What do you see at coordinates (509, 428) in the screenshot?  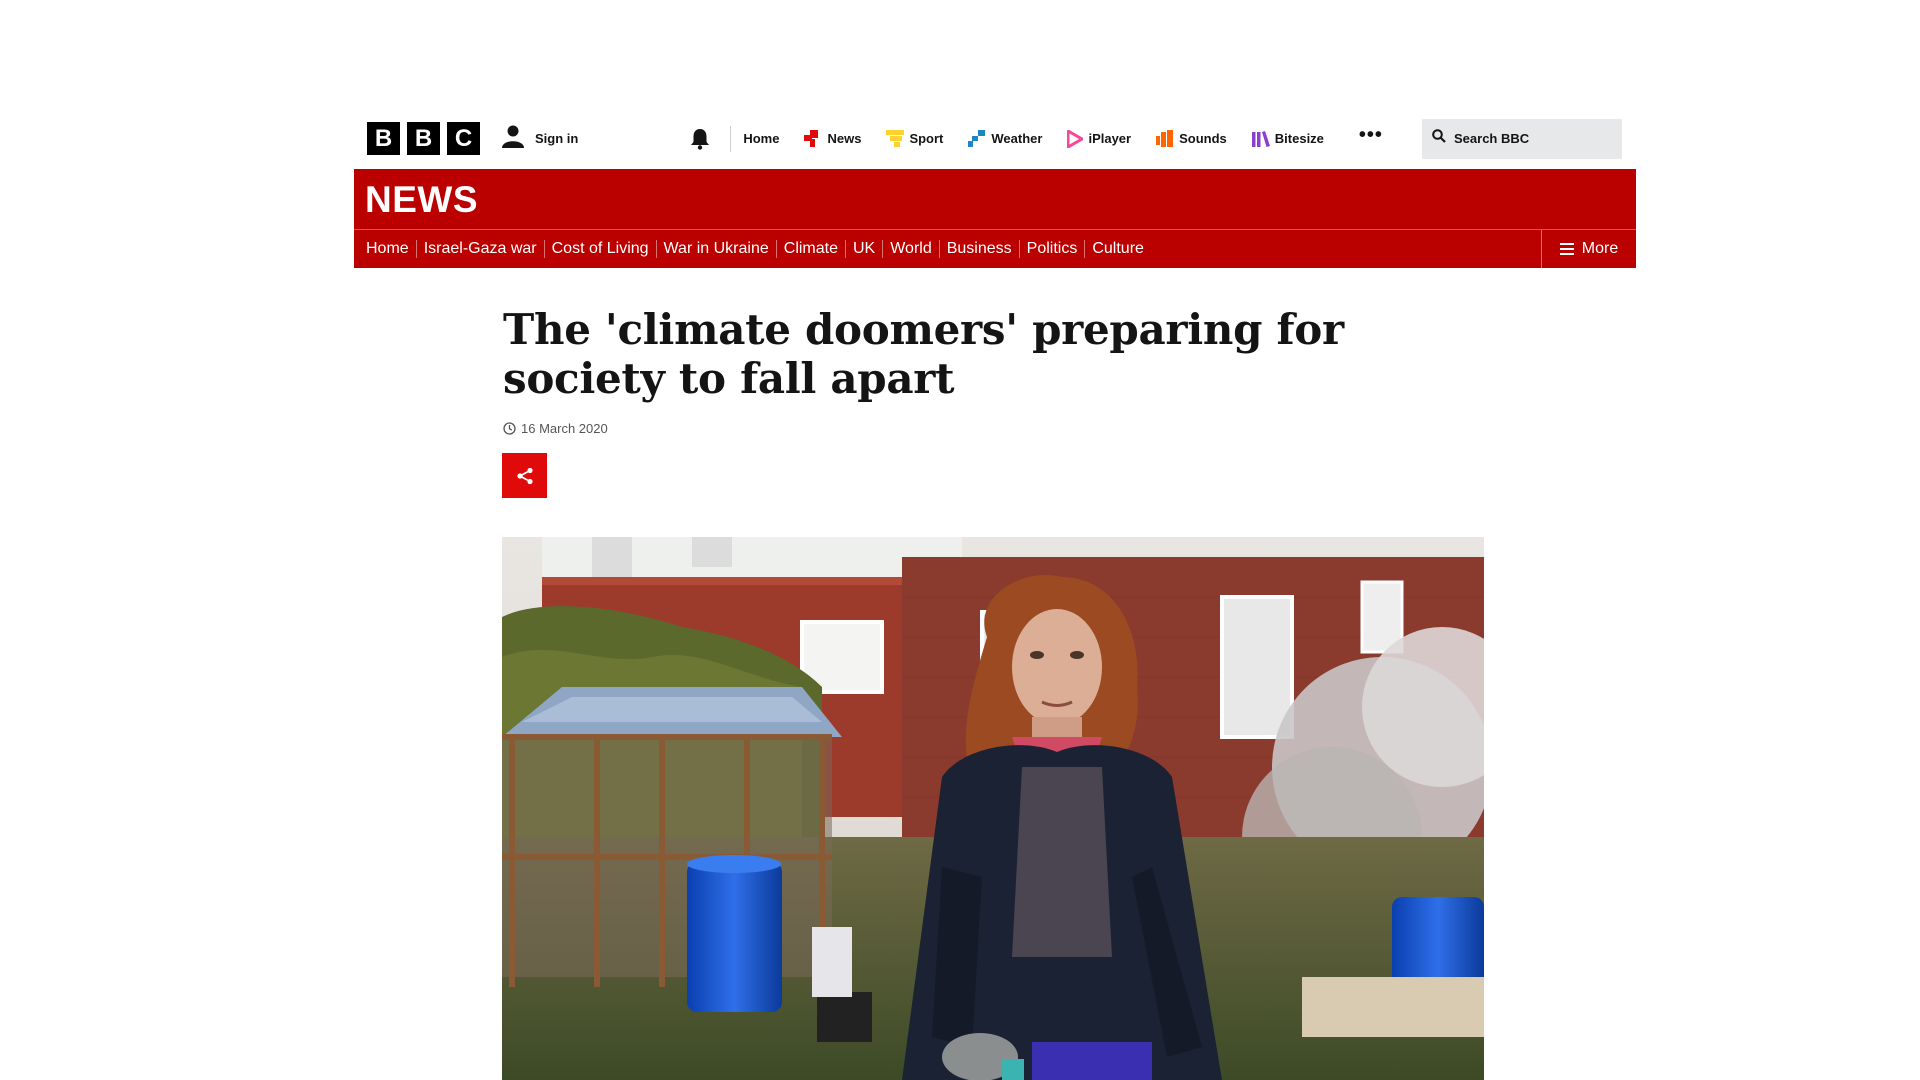 I see `clock-icon` at bounding box center [509, 428].